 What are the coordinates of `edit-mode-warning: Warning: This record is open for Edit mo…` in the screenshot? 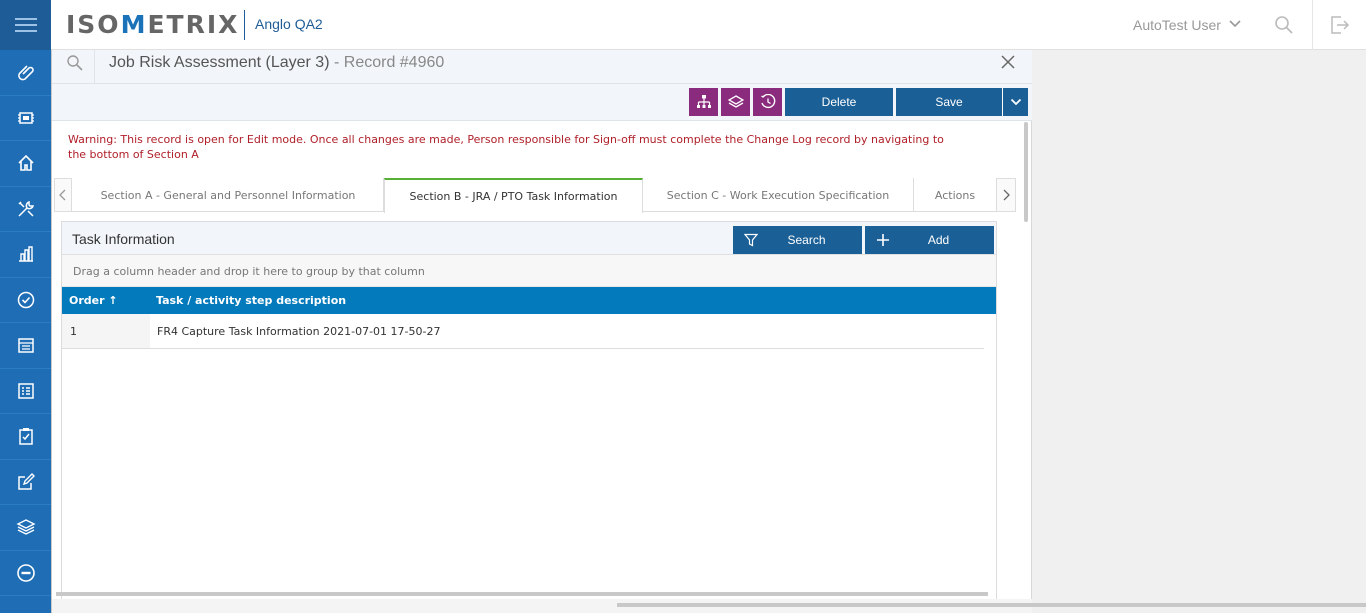 It's located at (506, 147).